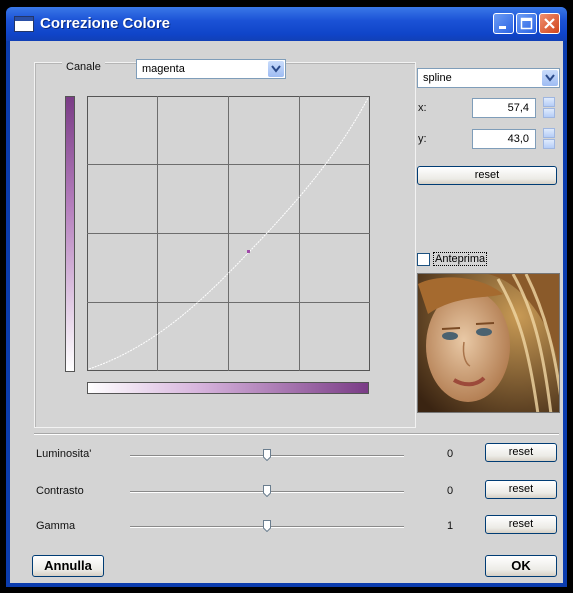  What do you see at coordinates (248, 251) in the screenshot?
I see `curve-control-point` at bounding box center [248, 251].